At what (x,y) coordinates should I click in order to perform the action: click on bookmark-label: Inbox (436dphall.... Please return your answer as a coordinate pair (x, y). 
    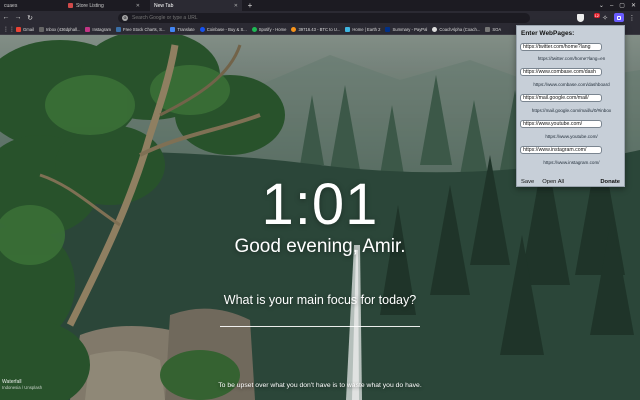
    Looking at the image, I should click on (63, 29).